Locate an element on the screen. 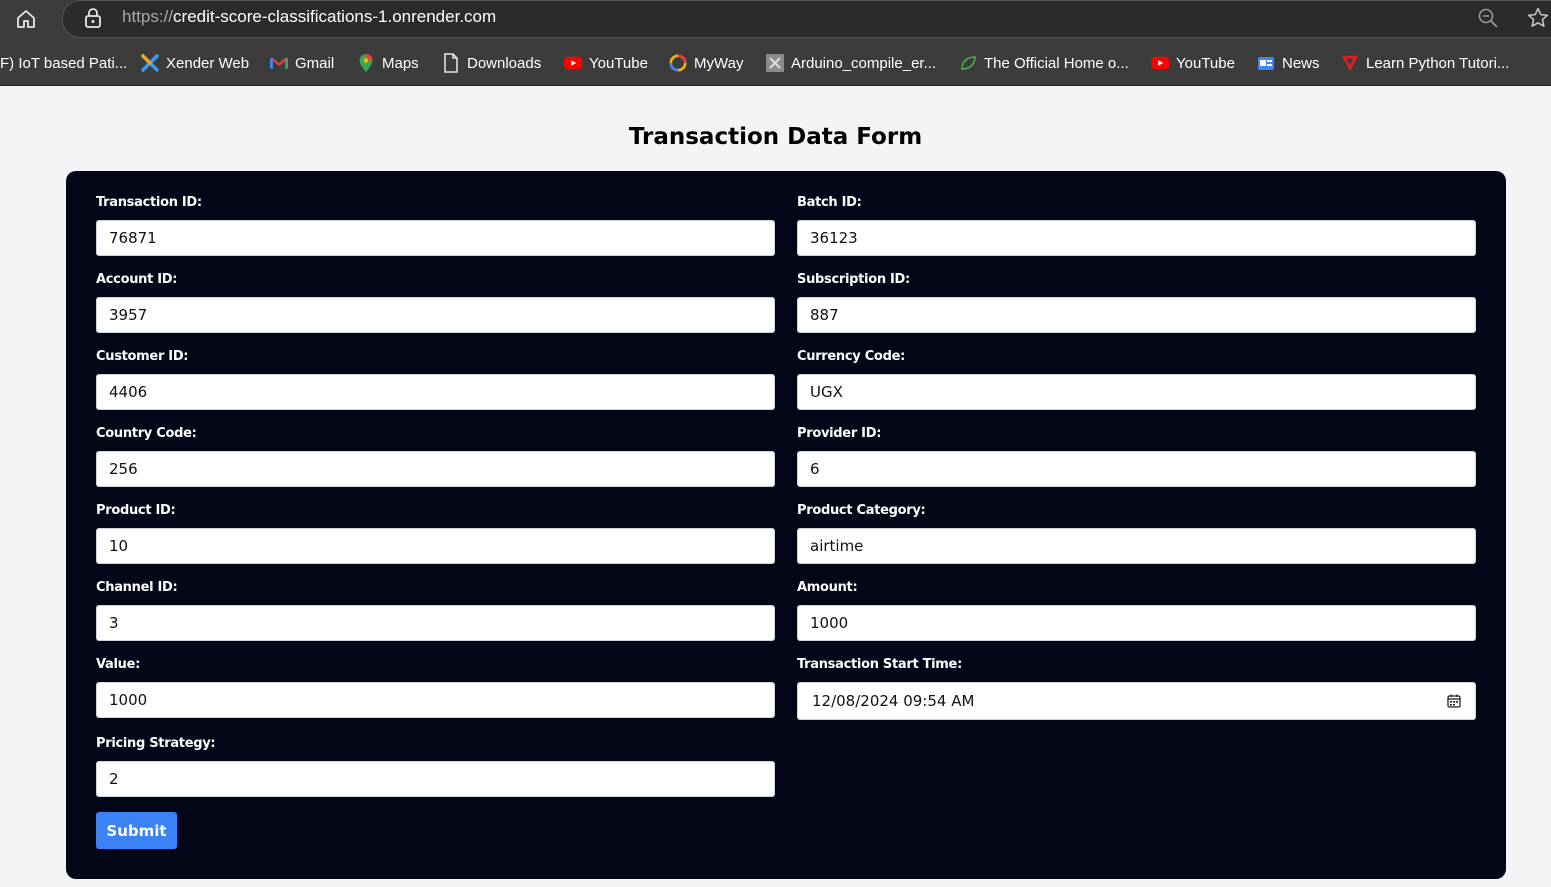  subscription-id-label: Subscription ID: is located at coordinates (853, 279).